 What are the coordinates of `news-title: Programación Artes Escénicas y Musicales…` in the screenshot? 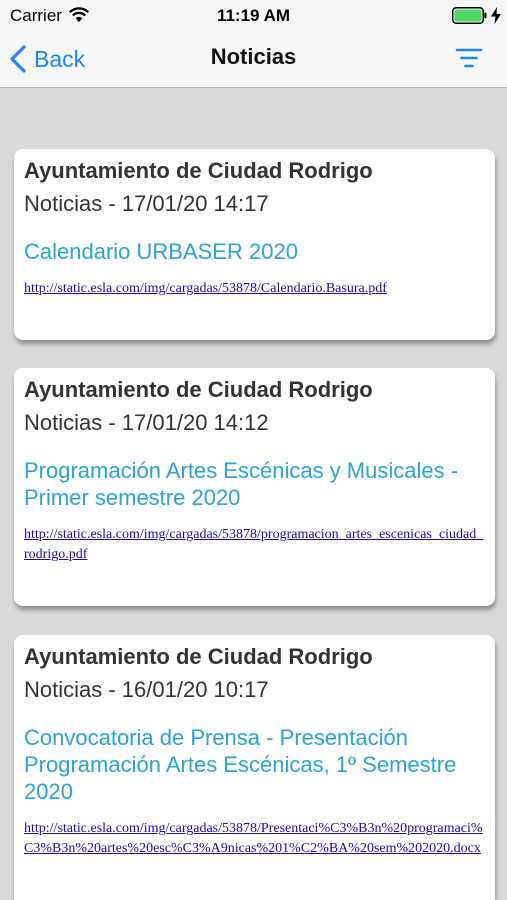 It's located at (254, 484).